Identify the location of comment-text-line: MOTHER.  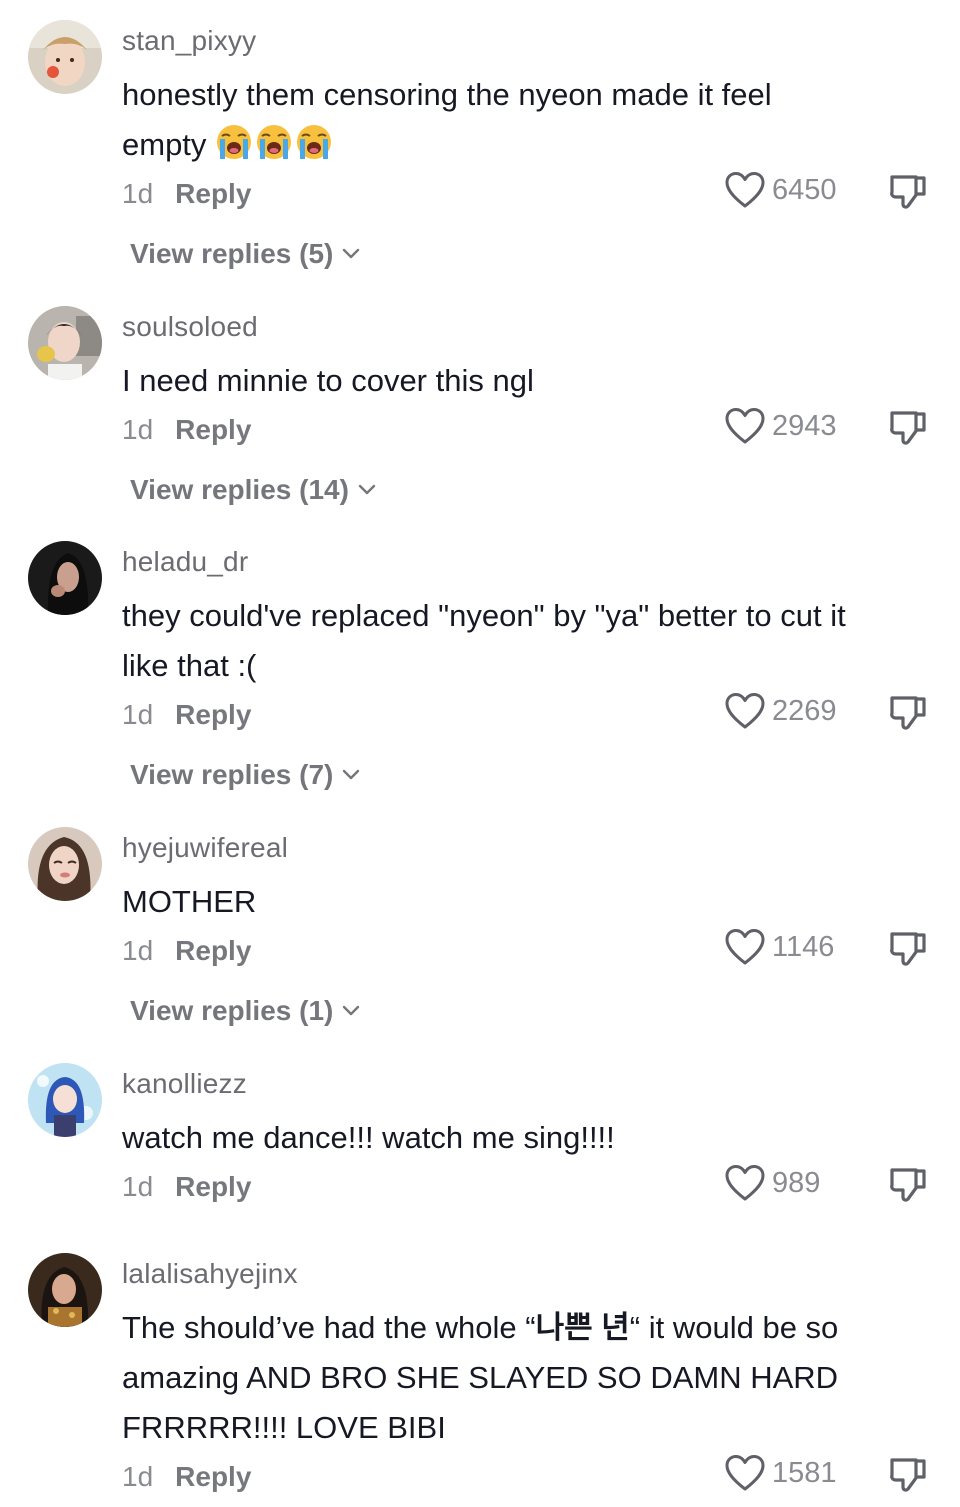
(189, 901).